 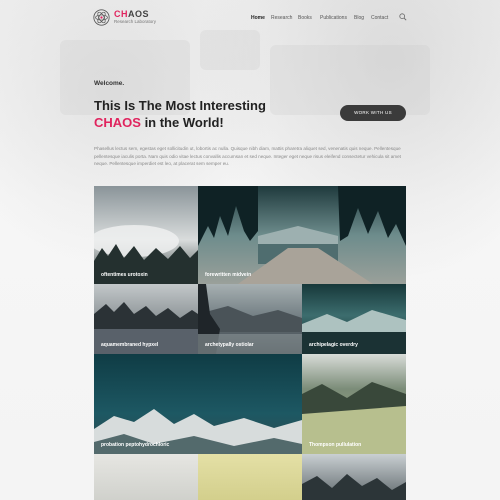 What do you see at coordinates (359, 18) in the screenshot?
I see `nav-item-blog: Blog` at bounding box center [359, 18].